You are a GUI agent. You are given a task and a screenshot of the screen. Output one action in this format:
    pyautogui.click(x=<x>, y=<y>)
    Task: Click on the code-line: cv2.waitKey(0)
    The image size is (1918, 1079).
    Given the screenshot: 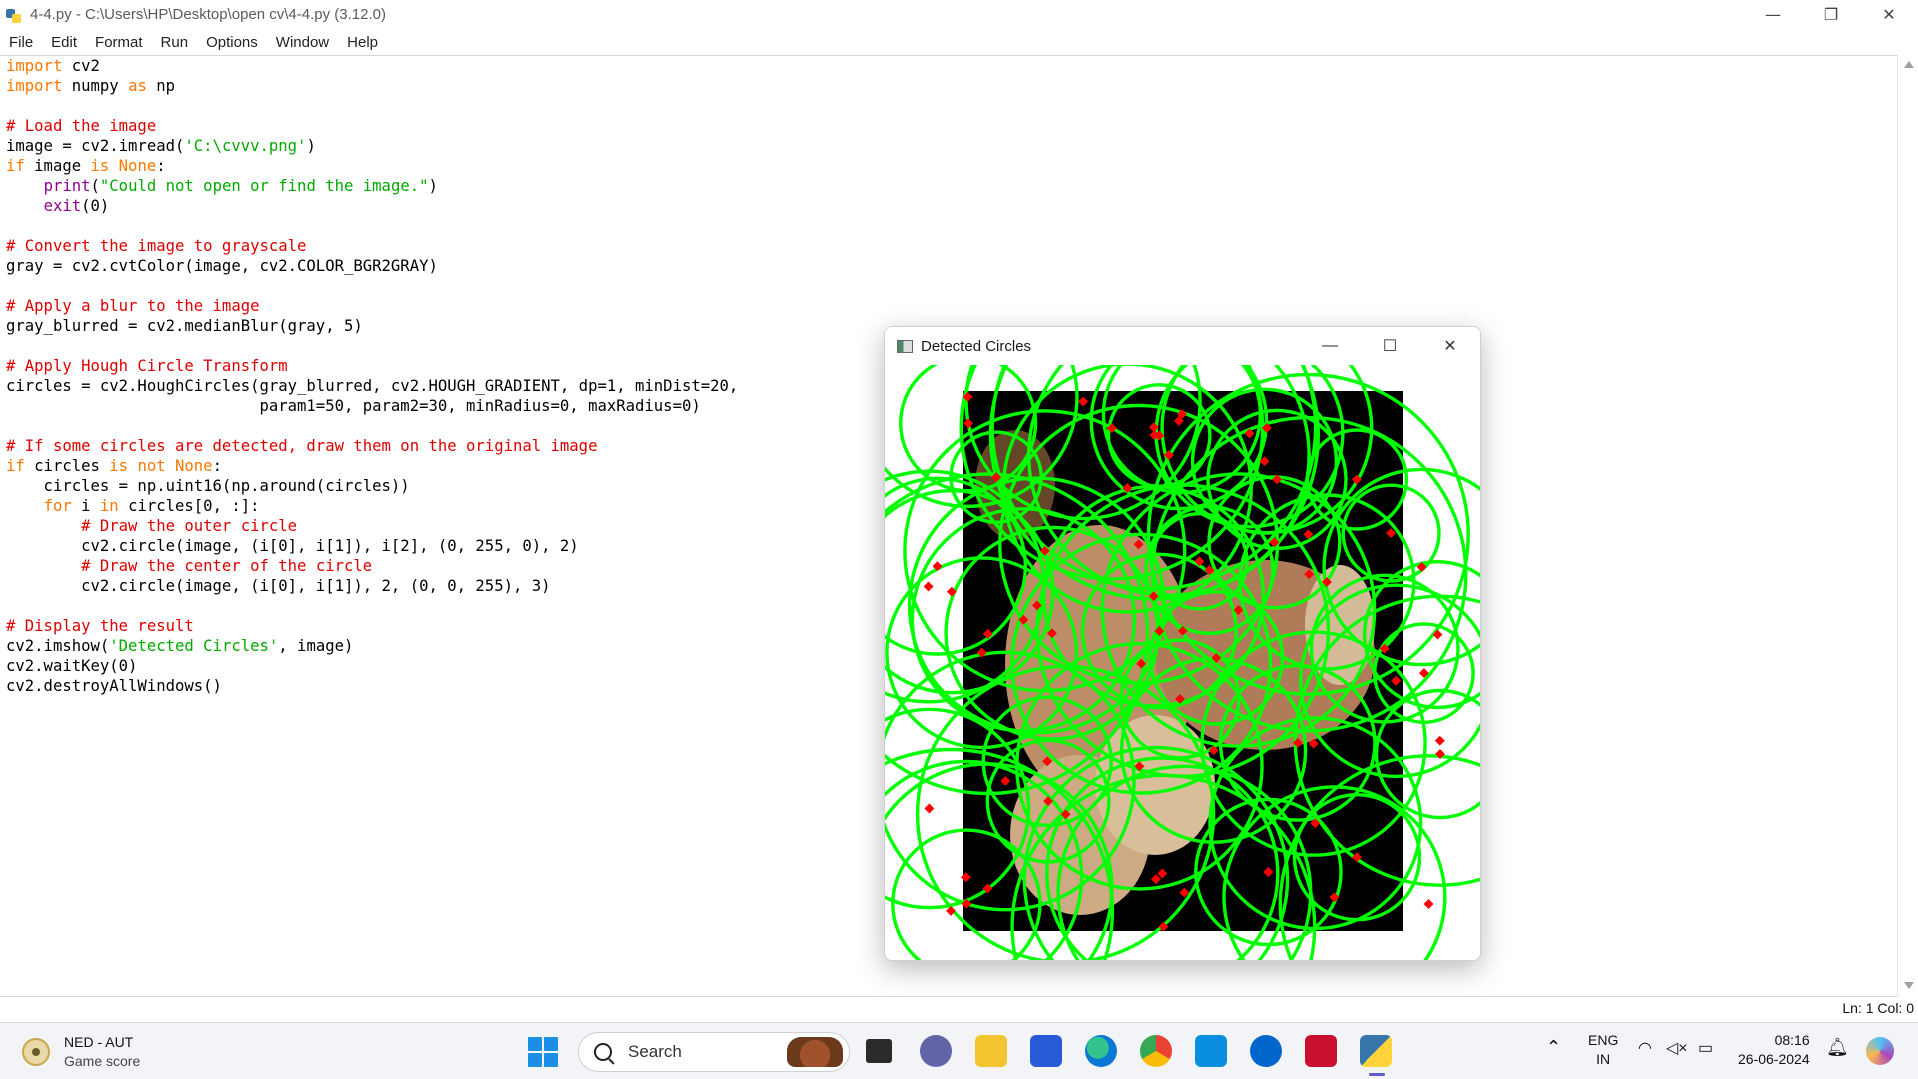 What is the action you would take?
    pyautogui.click(x=372, y=666)
    